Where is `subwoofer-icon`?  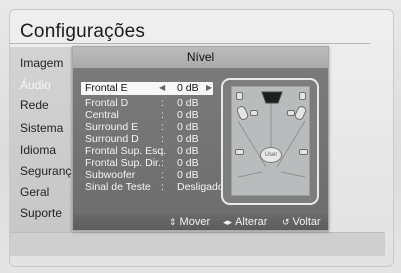
subwoofer-icon is located at coordinates (291, 113).